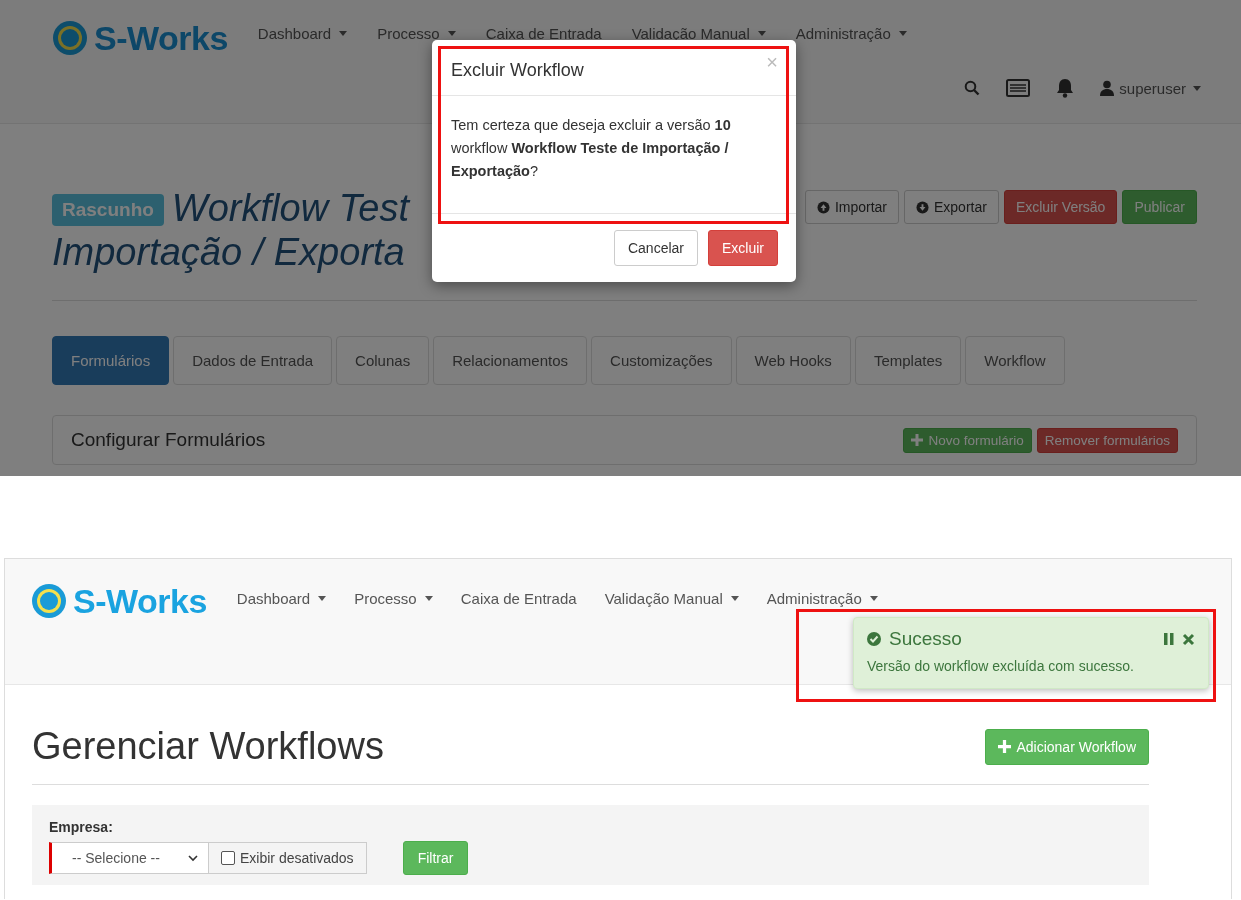 Image resolution: width=1241 pixels, height=900 pixels. I want to click on download-icon, so click(922, 207).